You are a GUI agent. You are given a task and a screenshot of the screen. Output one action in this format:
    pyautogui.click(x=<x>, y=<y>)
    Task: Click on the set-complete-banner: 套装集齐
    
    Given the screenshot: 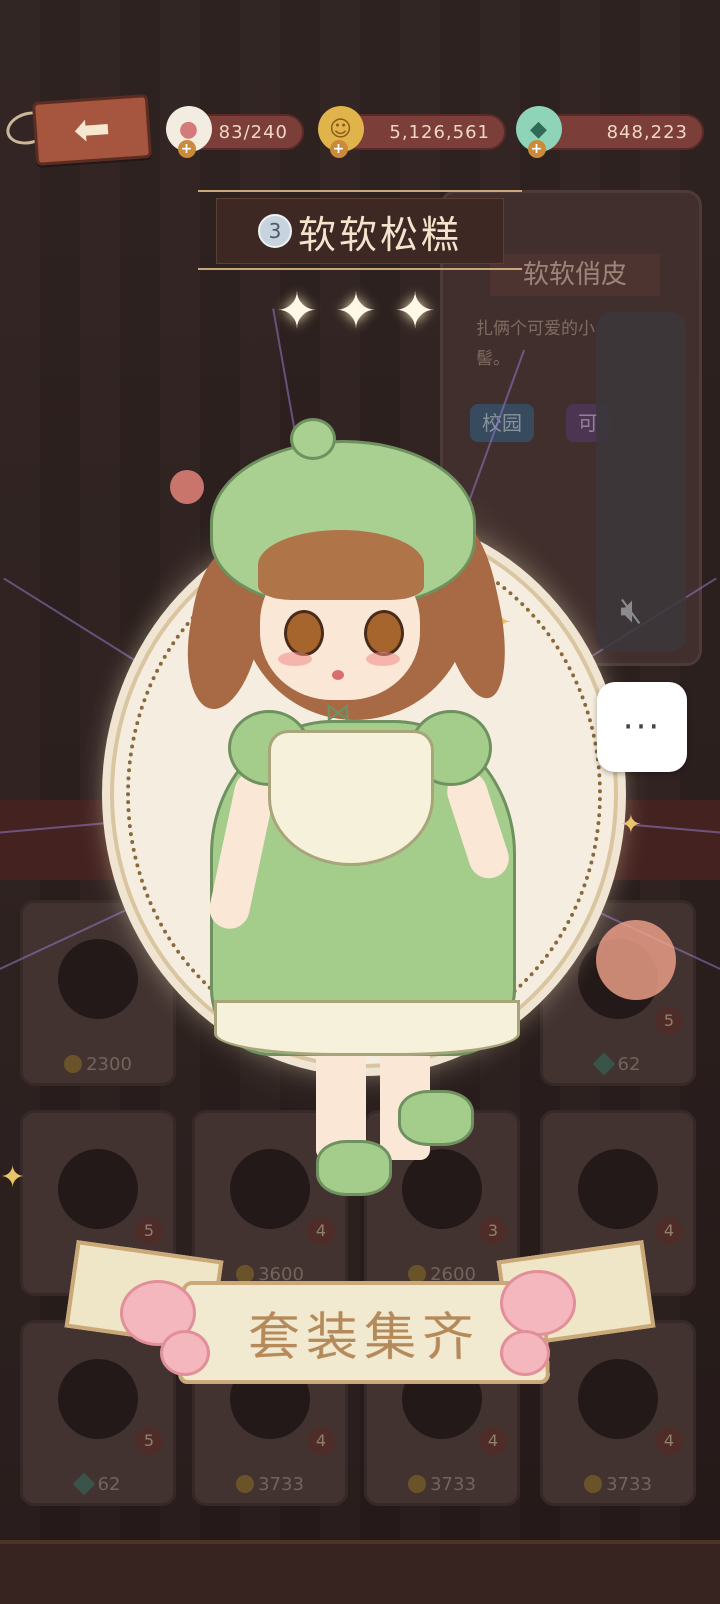 What is the action you would take?
    pyautogui.click(x=360, y=1330)
    